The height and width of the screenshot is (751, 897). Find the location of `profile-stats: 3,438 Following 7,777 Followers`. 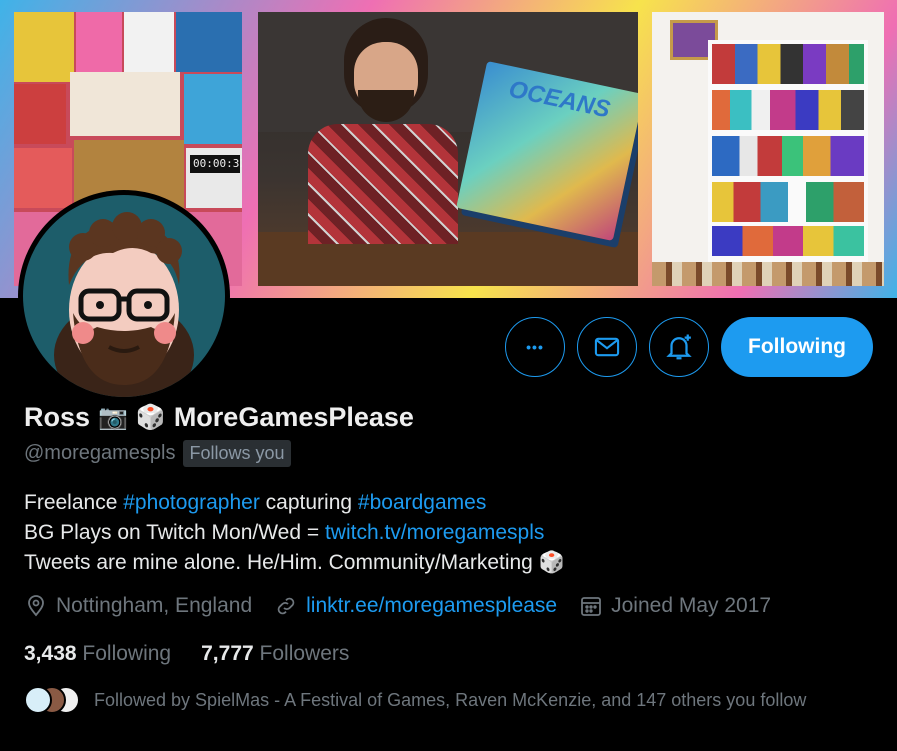

profile-stats: 3,438 Following 7,777 Followers is located at coordinates (186, 654).